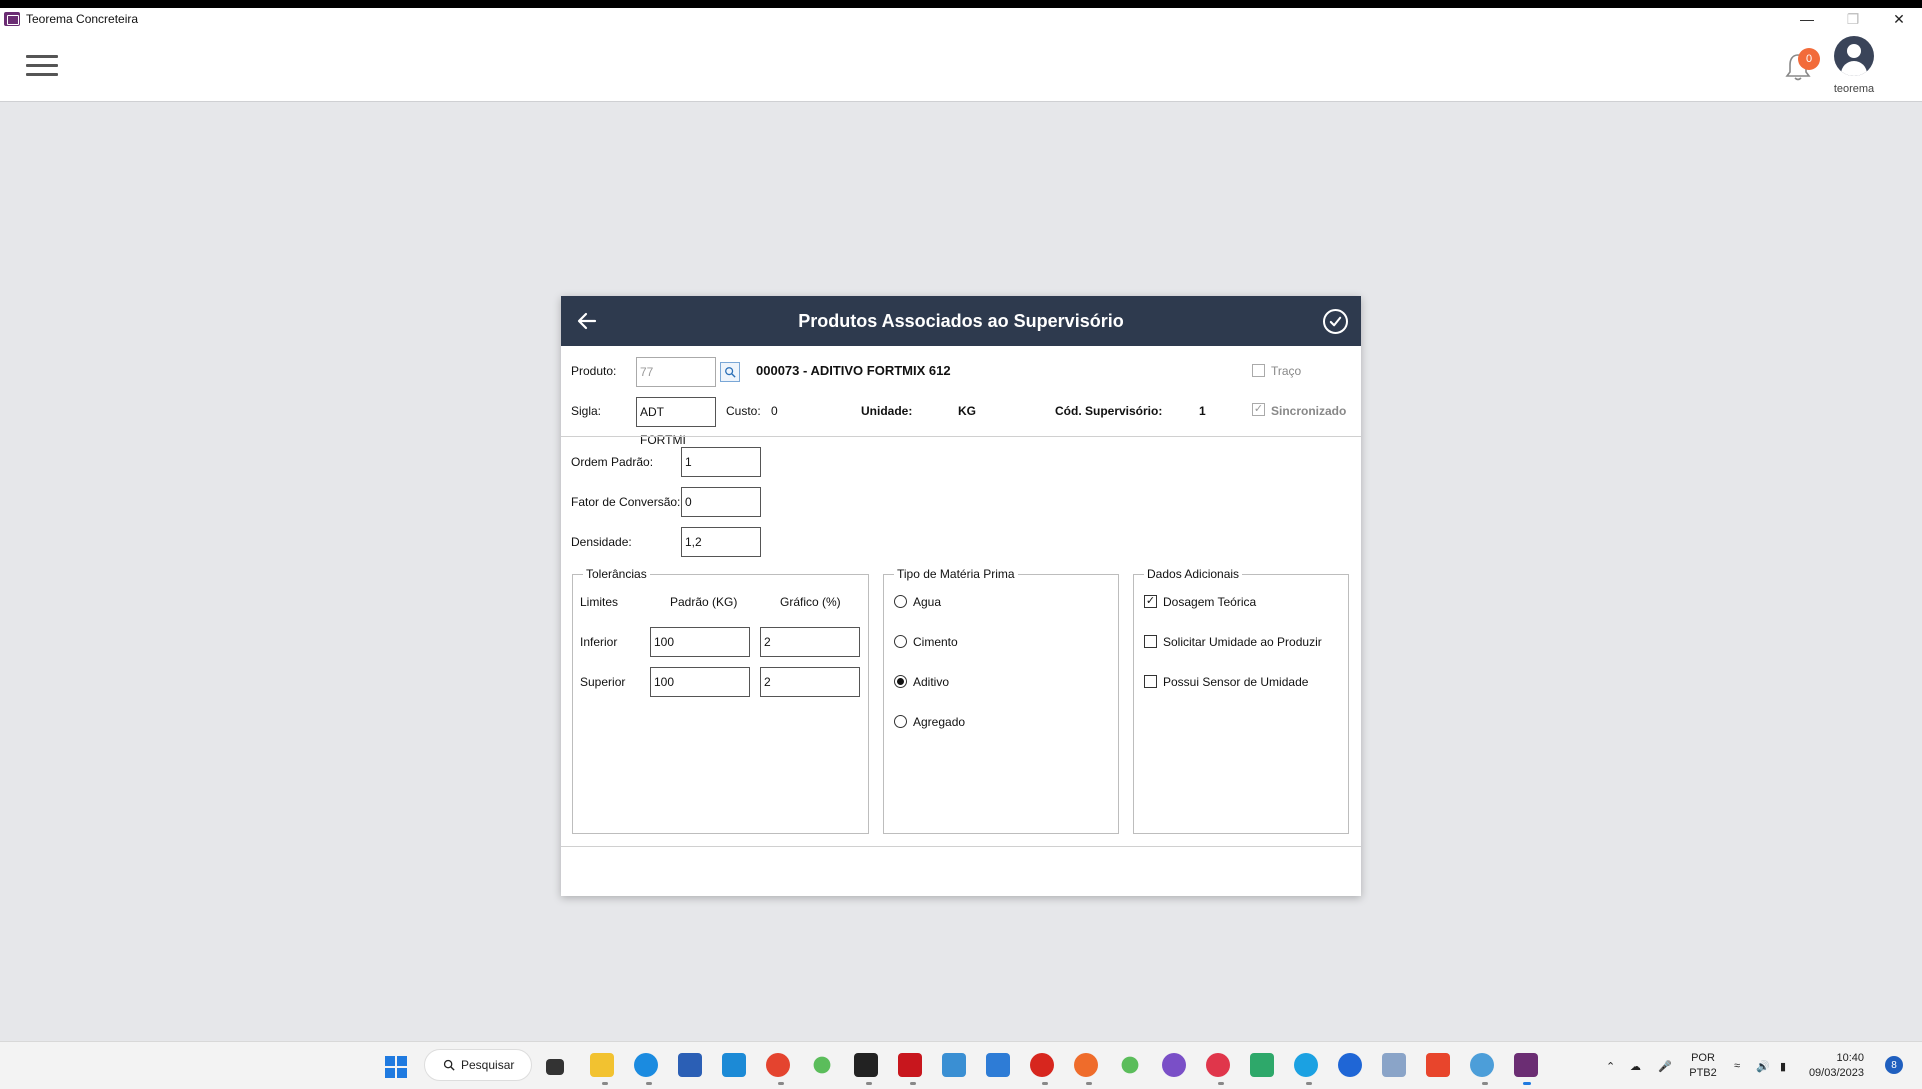 This screenshot has width=1922, height=1089. I want to click on divider, so click(961, 436).